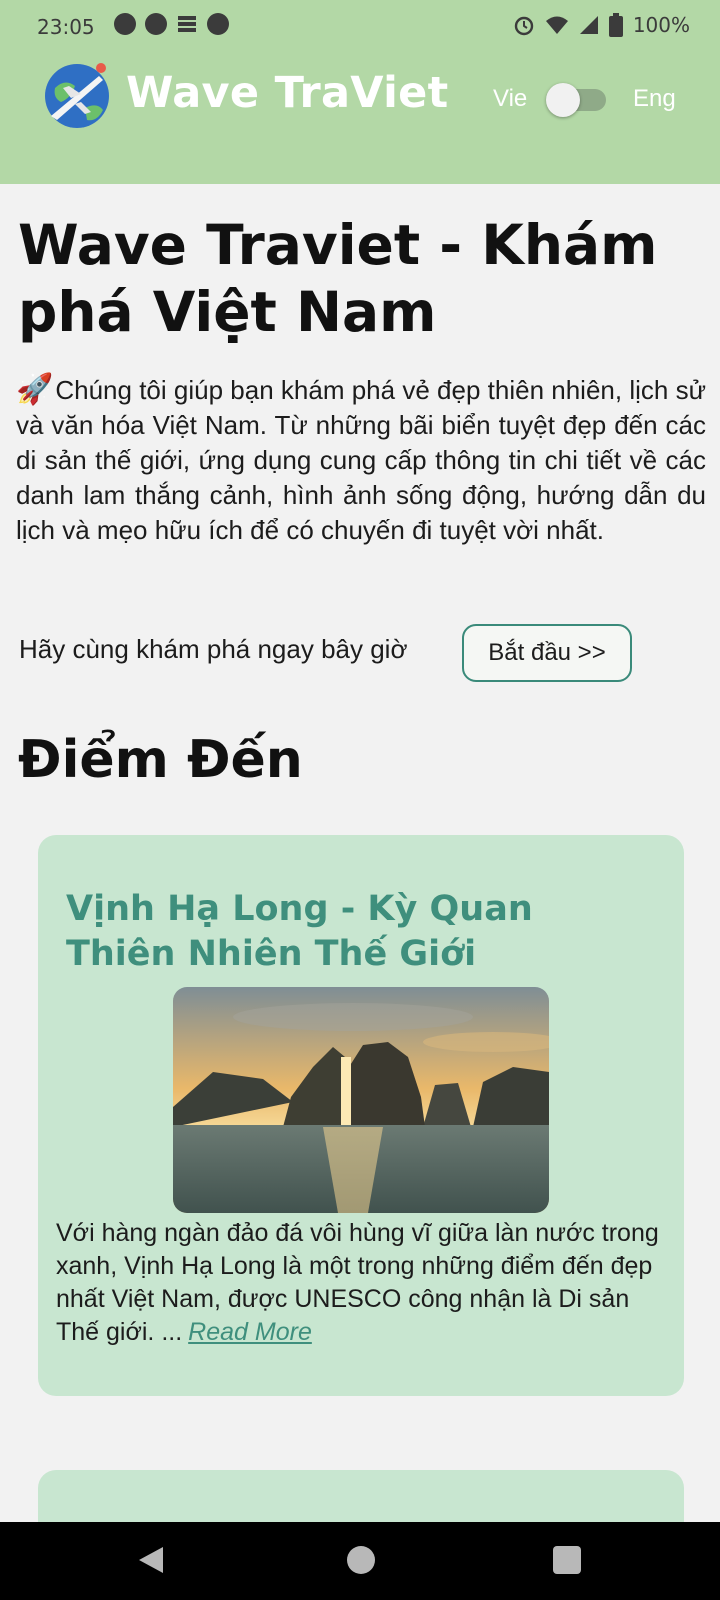 This screenshot has width=720, height=1600. I want to click on battery-icon, so click(615, 25).